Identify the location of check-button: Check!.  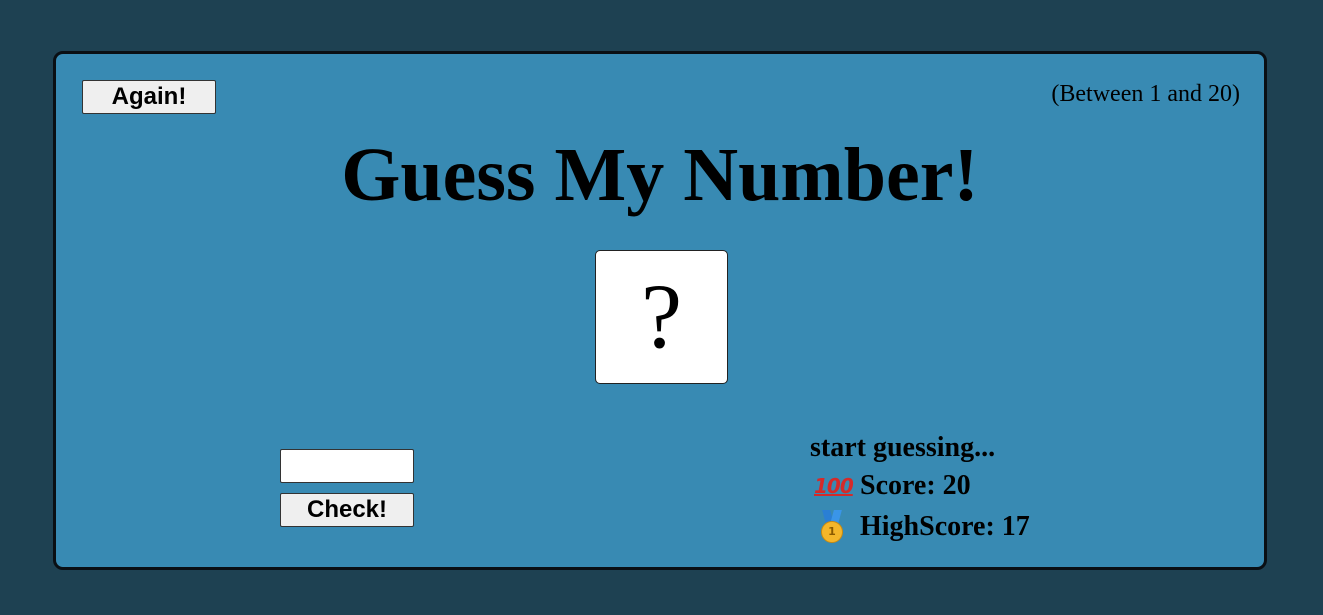
(347, 510).